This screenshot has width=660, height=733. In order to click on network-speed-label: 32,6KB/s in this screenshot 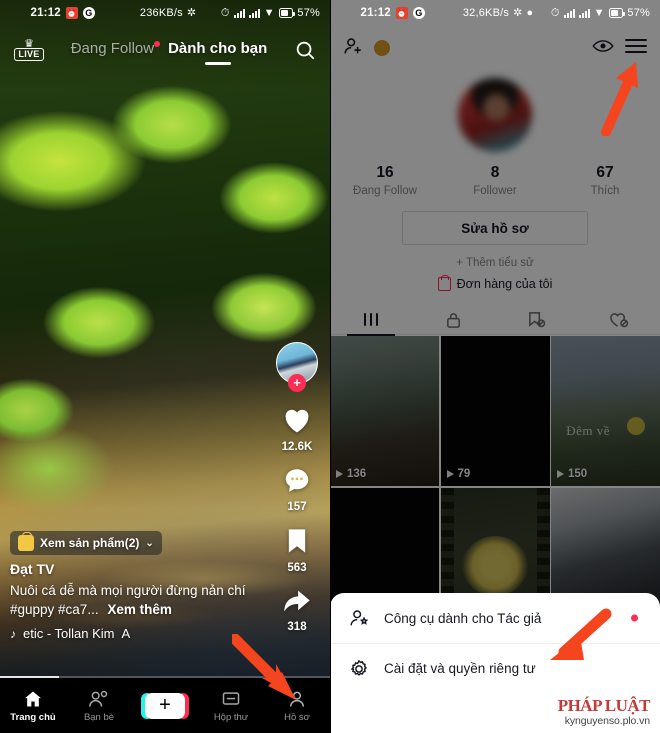, I will do `click(486, 13)`.